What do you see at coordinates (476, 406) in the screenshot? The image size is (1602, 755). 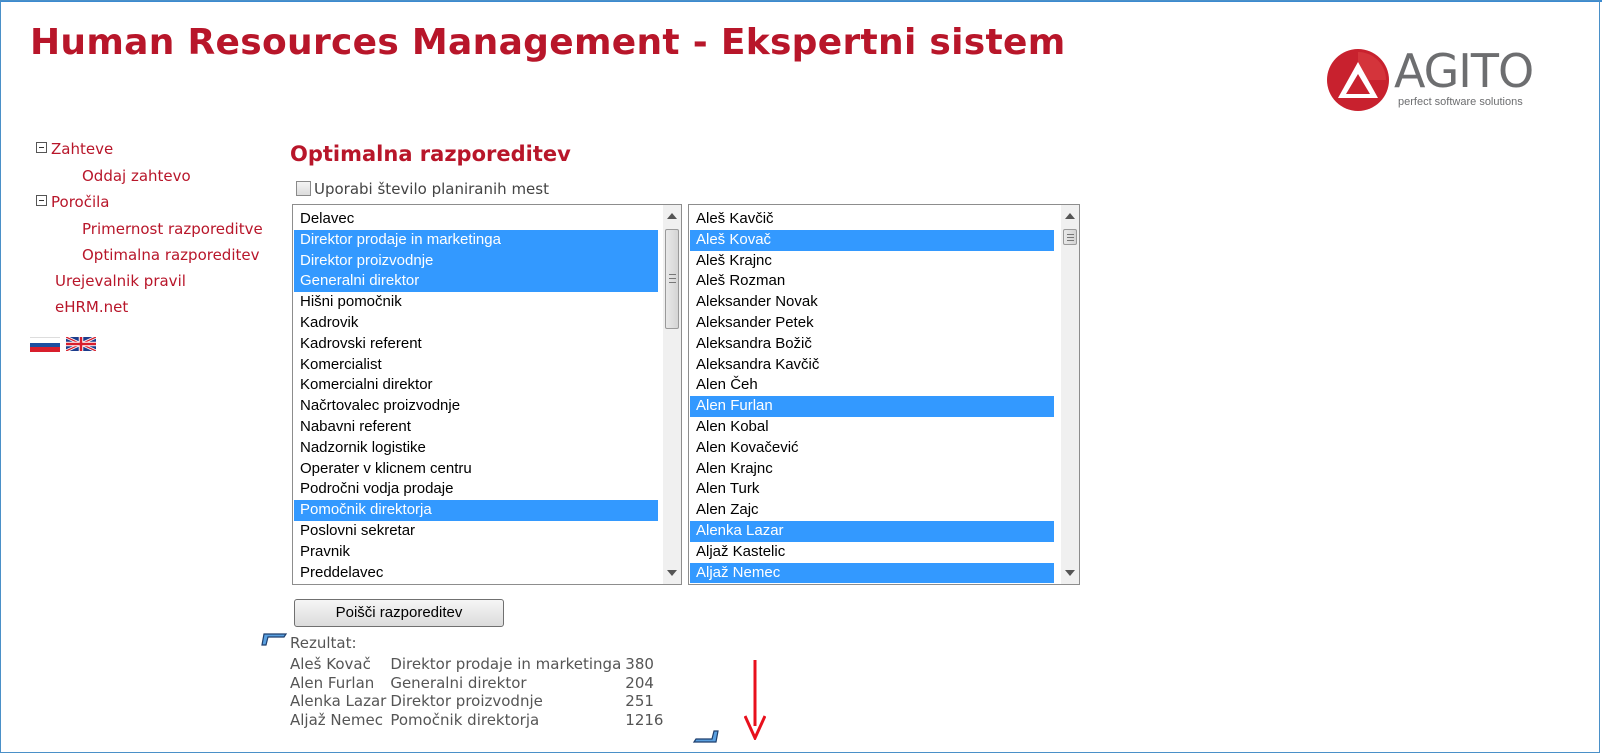 I see `position-option: Načrtovalec proizvodnje` at bounding box center [476, 406].